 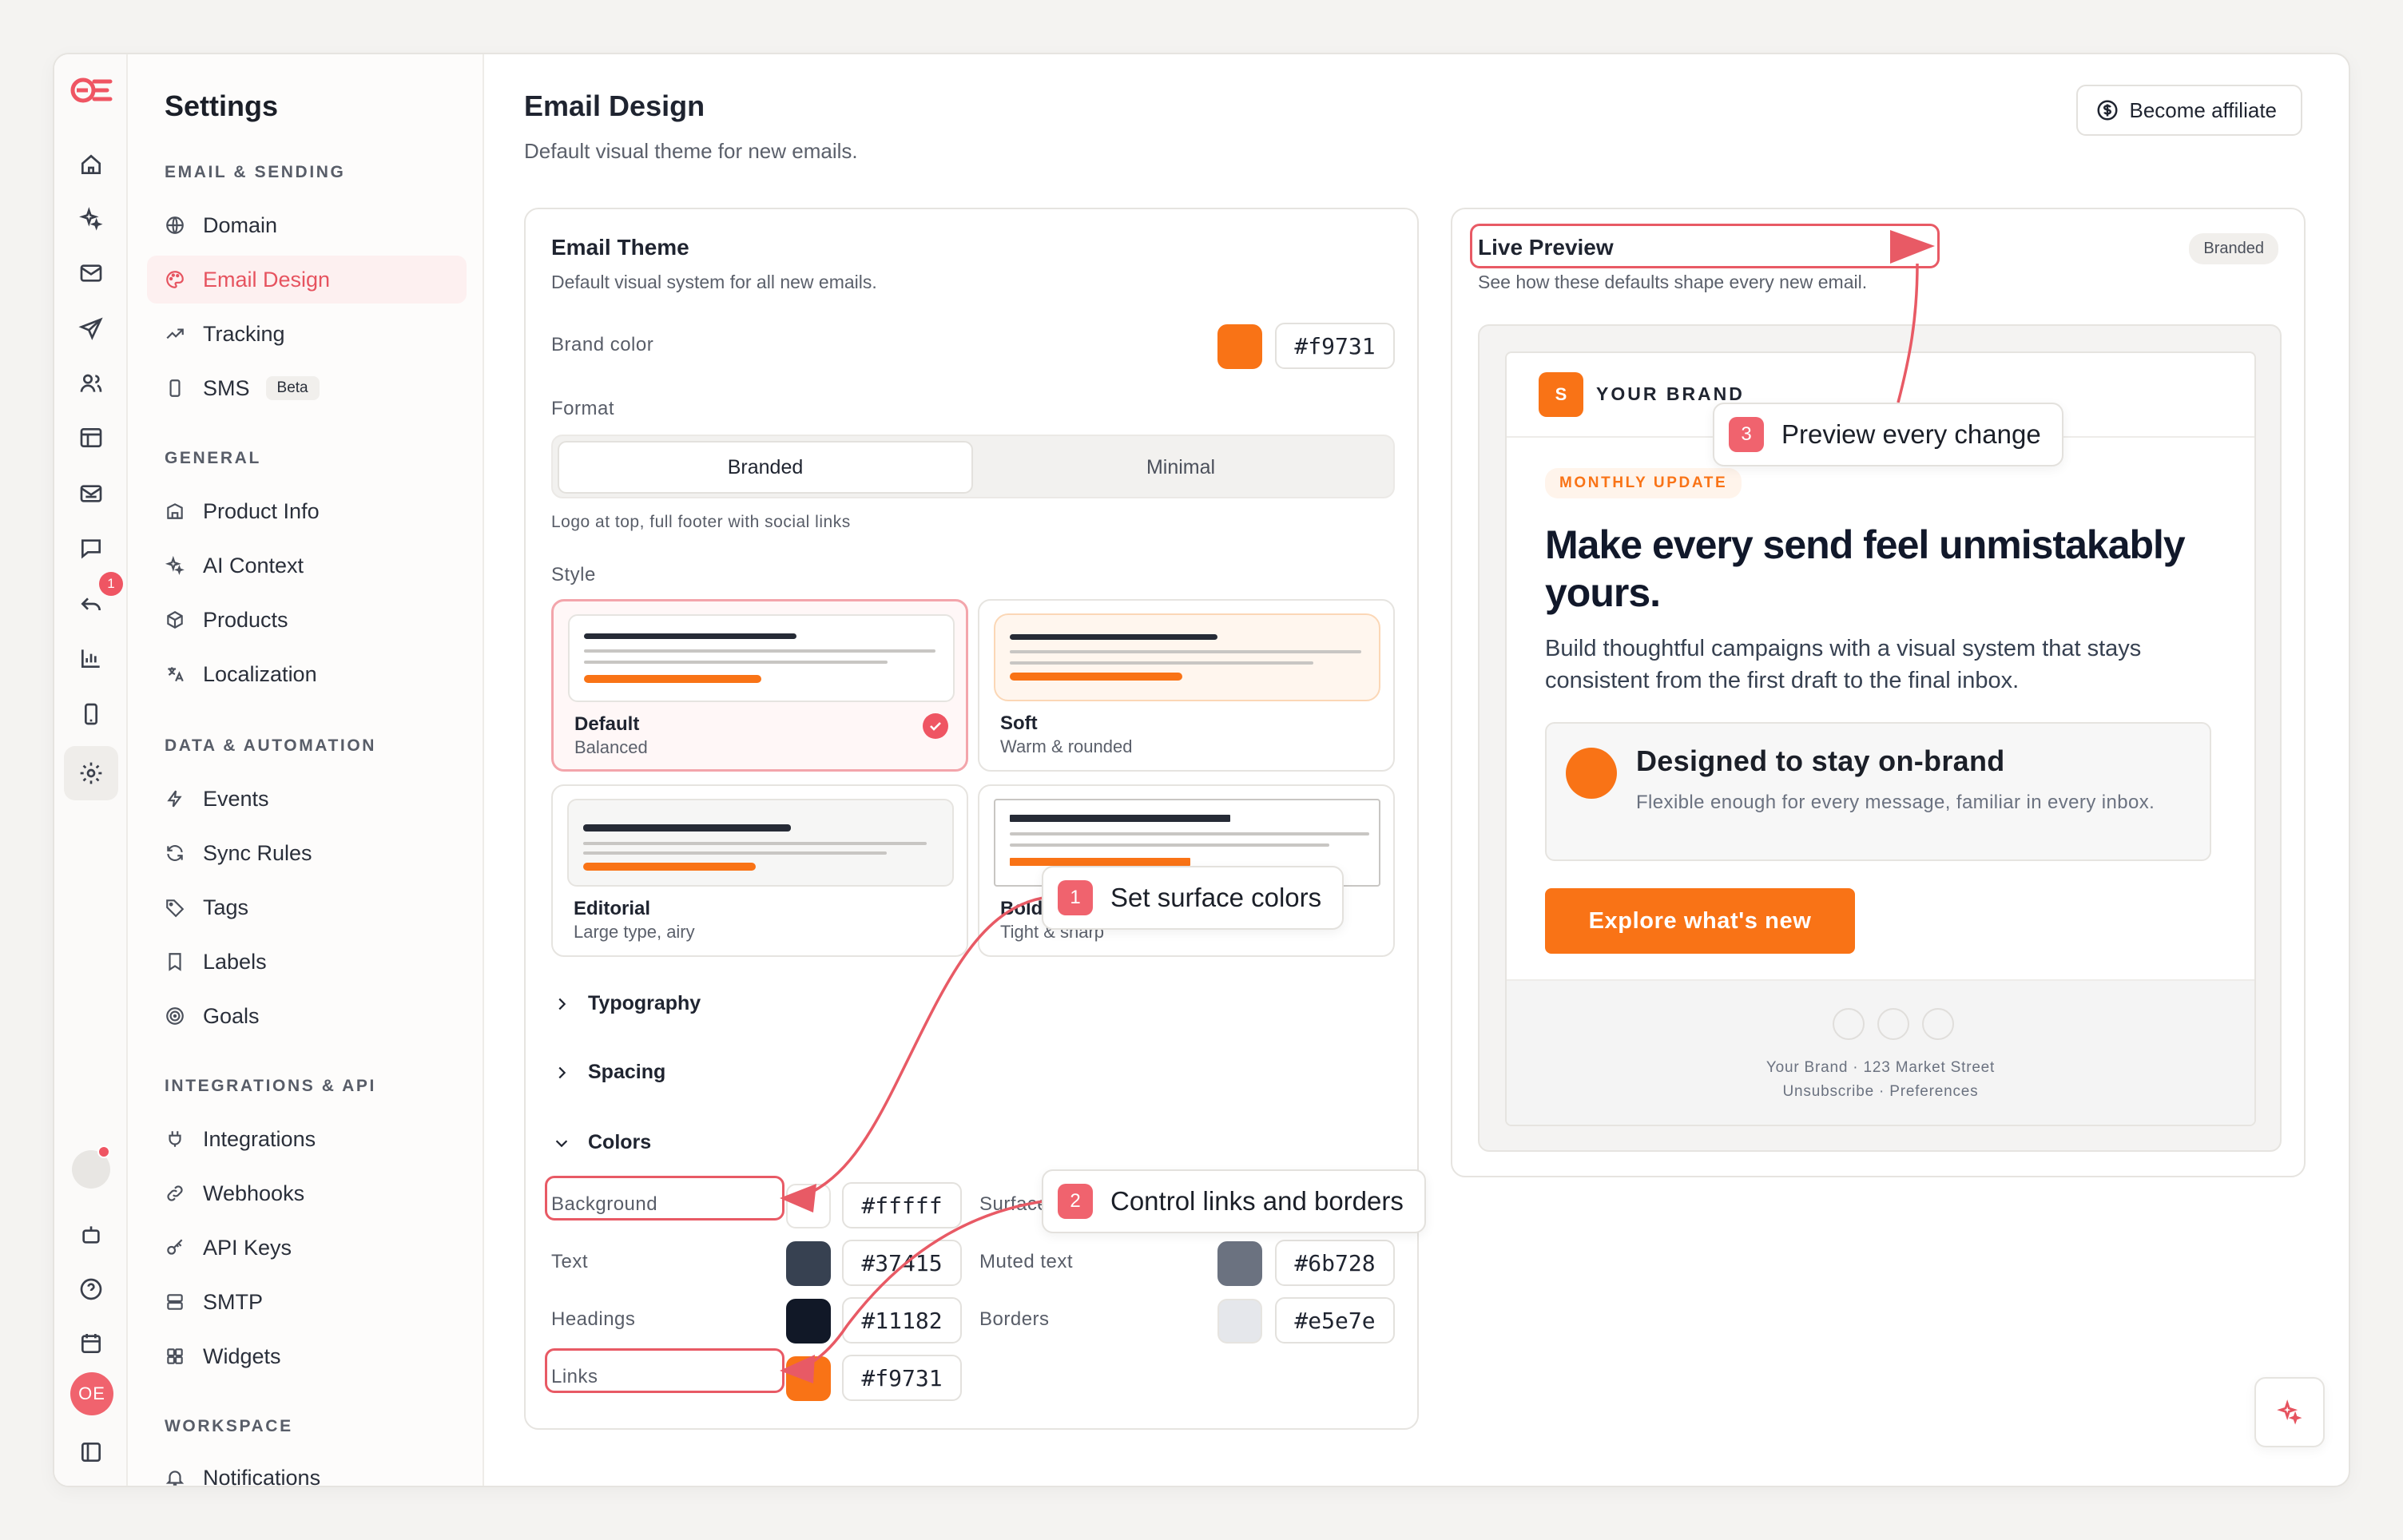 I want to click on sidebar-item-smtp: SMTP, so click(x=307, y=1302).